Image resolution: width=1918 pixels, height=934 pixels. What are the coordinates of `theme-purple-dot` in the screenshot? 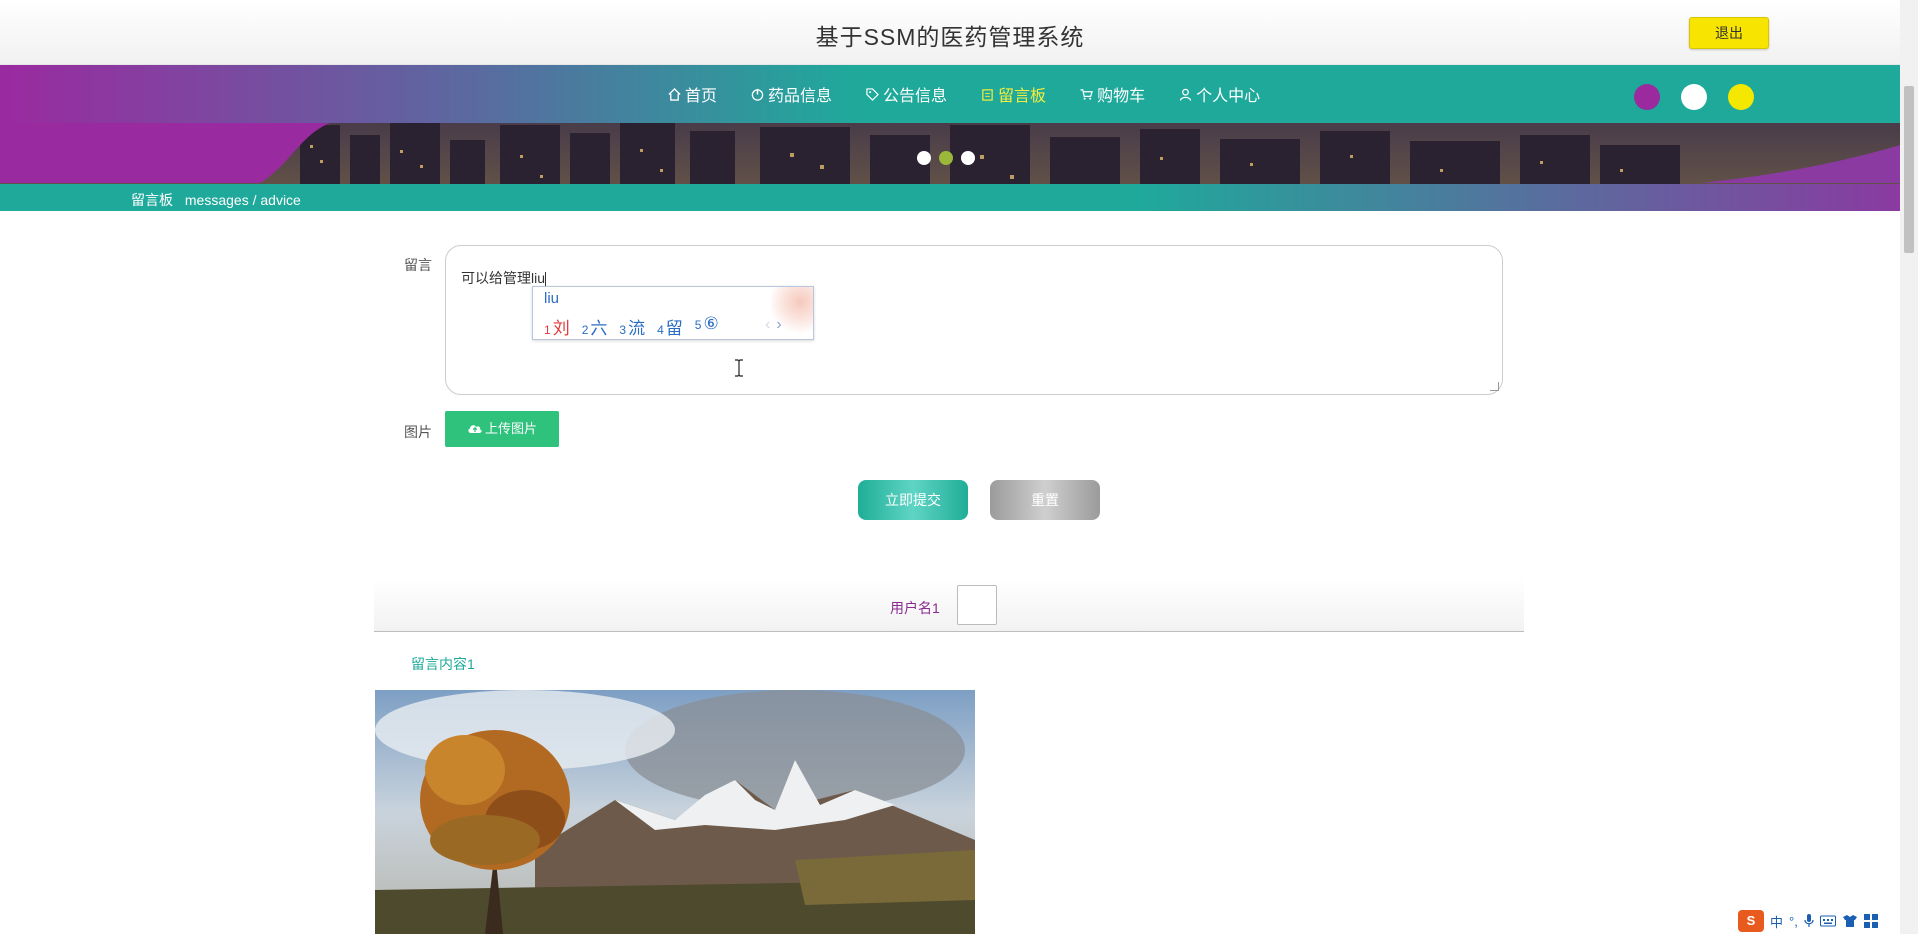 It's located at (1647, 97).